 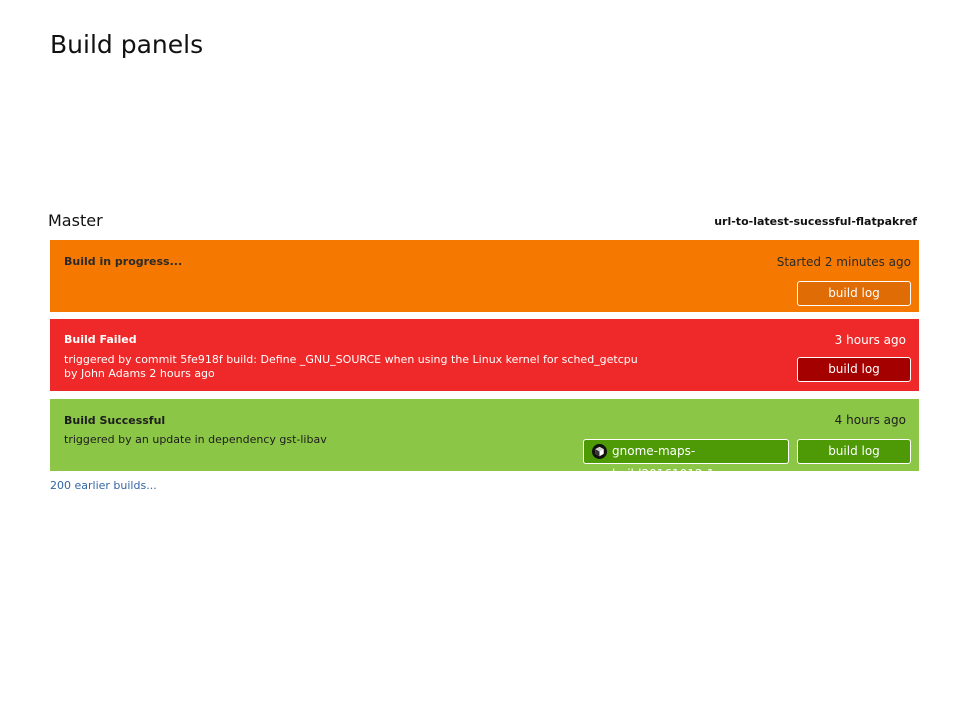 What do you see at coordinates (663, 462) in the screenshot?
I see `flatpak-artifact-label: gnome-maps-build20161012-1` at bounding box center [663, 462].